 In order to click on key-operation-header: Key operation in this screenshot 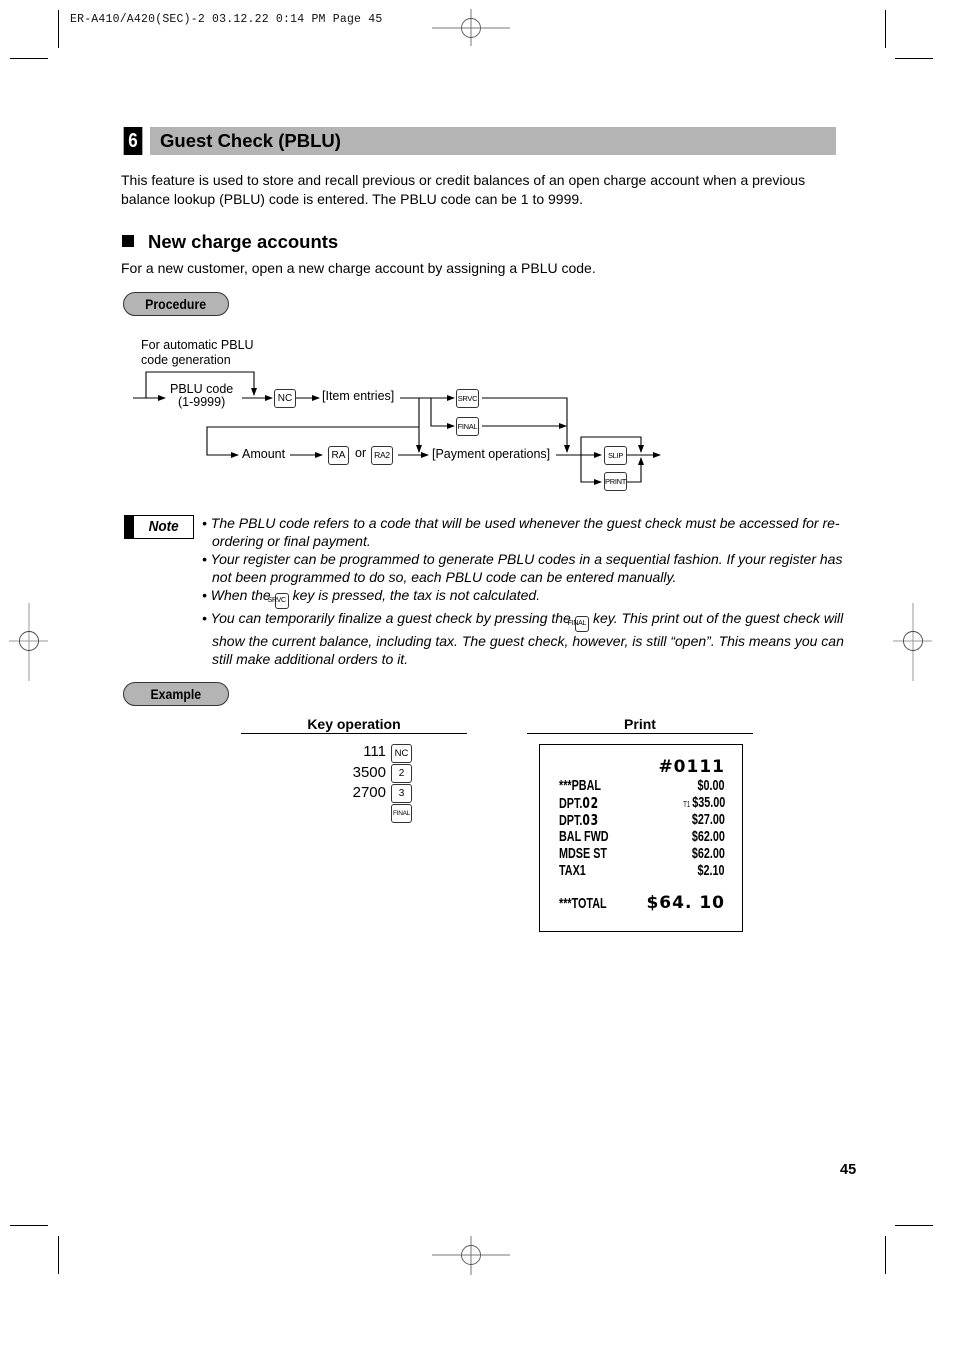, I will do `click(354, 725)`.